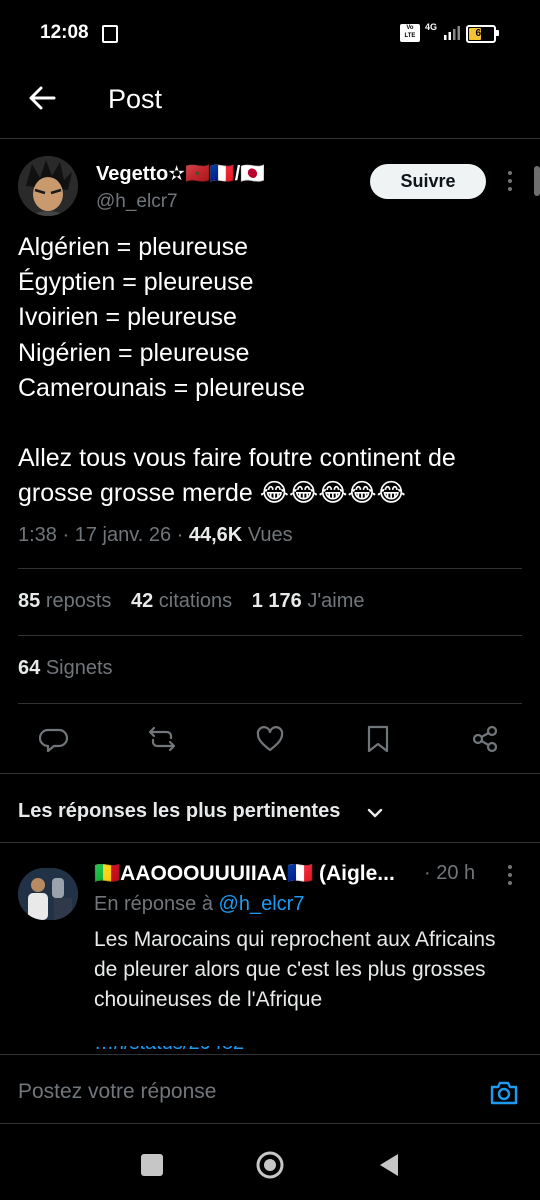 The width and height of the screenshot is (540, 1200). I want to click on reply-input: Postez votre réponse, so click(117, 1092).